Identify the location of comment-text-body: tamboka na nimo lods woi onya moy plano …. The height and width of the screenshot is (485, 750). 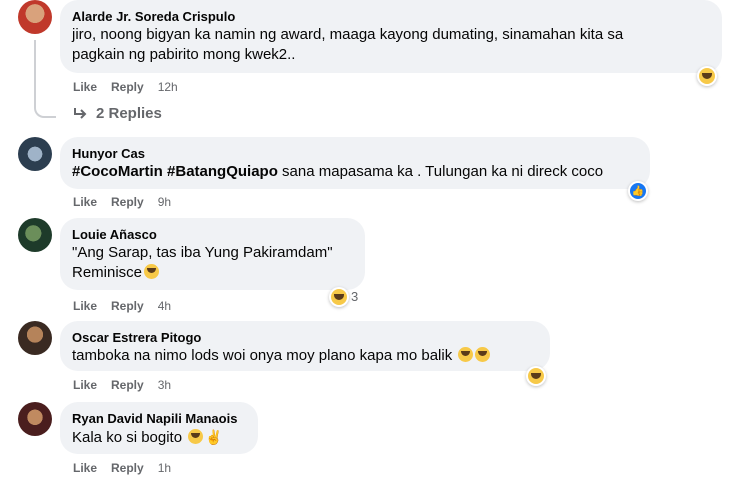
(262, 355).